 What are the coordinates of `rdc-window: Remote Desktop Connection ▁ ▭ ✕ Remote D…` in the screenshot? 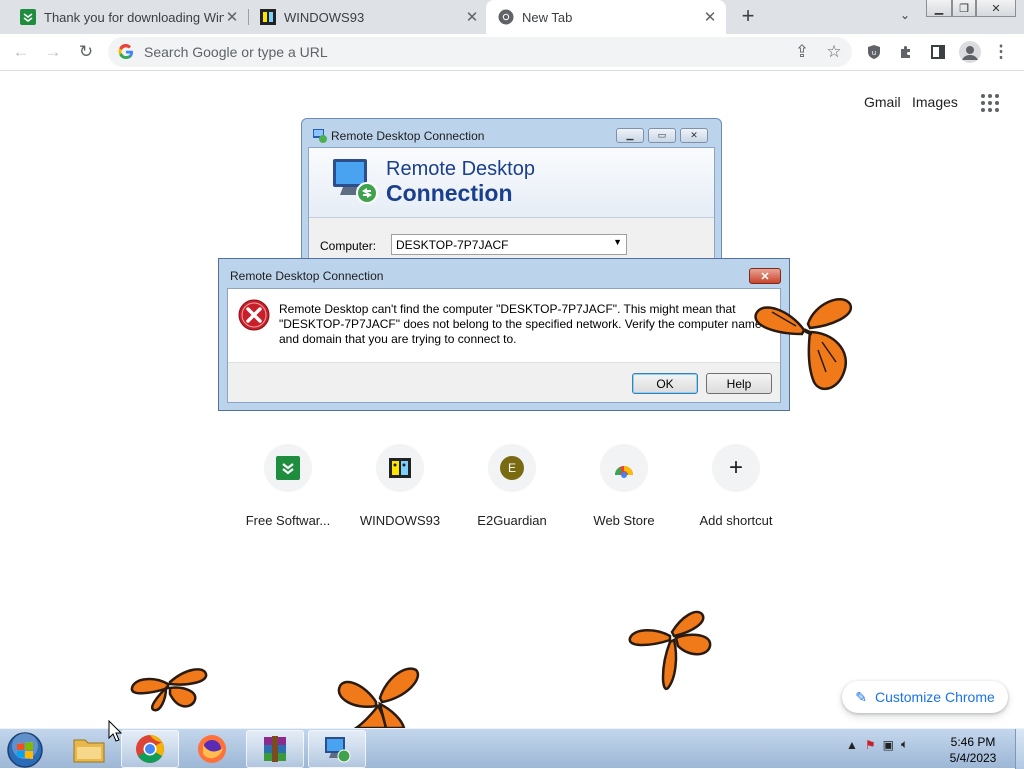 It's located at (511, 193).